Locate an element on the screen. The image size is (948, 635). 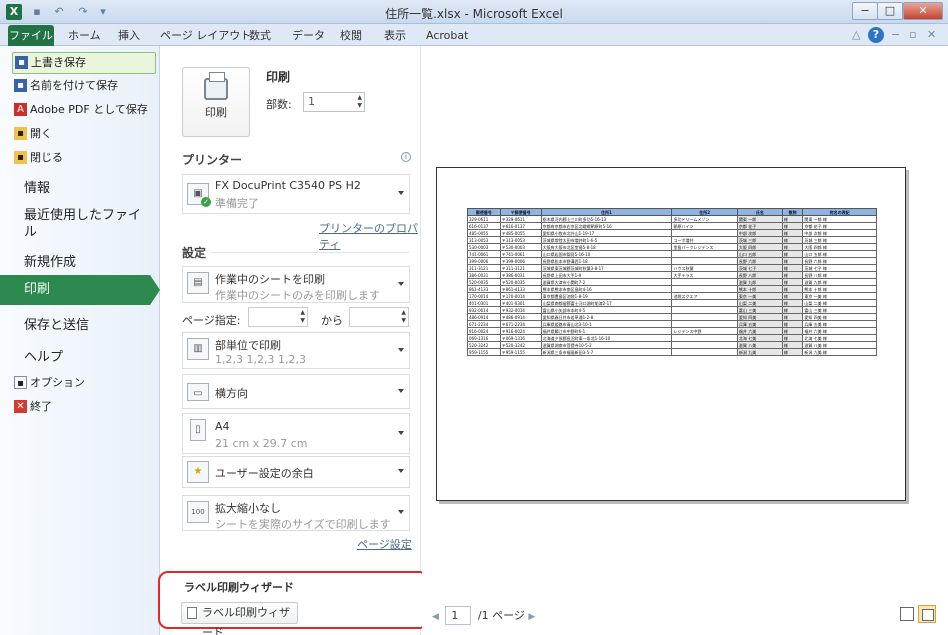
label-wizard-highlight: ラベル印刷ウィザード ラベル印刷ウィザード is located at coordinates (293, 603).